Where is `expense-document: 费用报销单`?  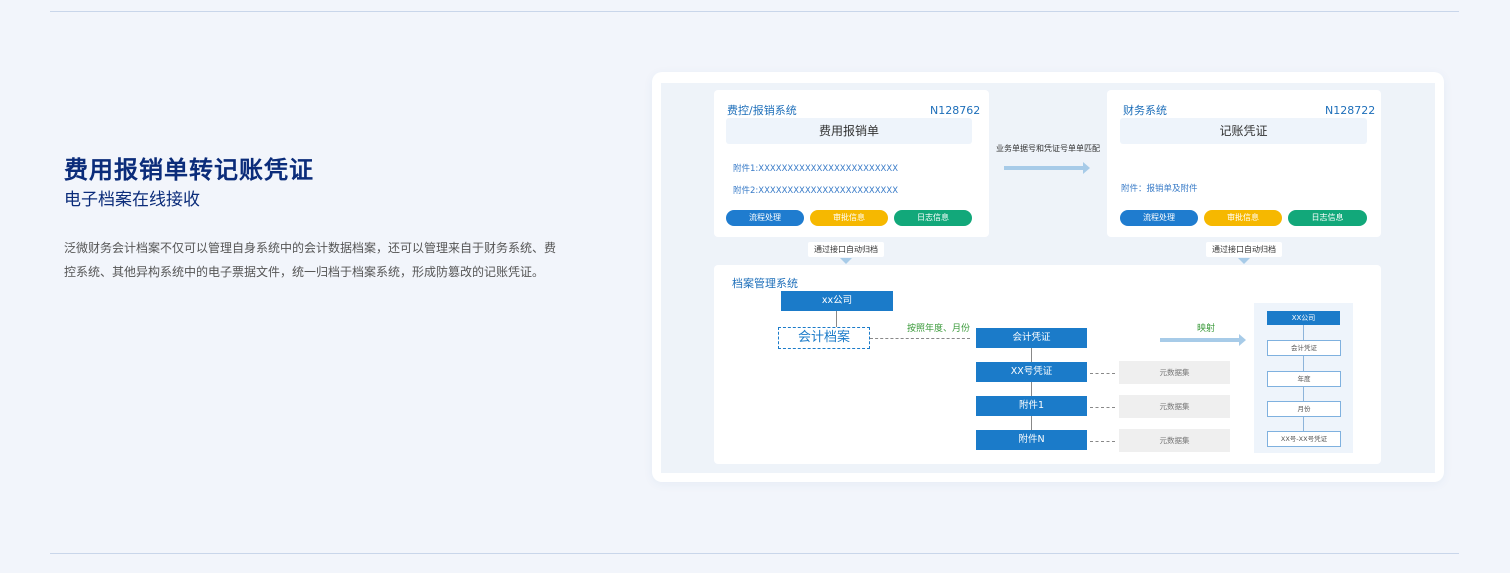 expense-document: 费用报销单 is located at coordinates (849, 131).